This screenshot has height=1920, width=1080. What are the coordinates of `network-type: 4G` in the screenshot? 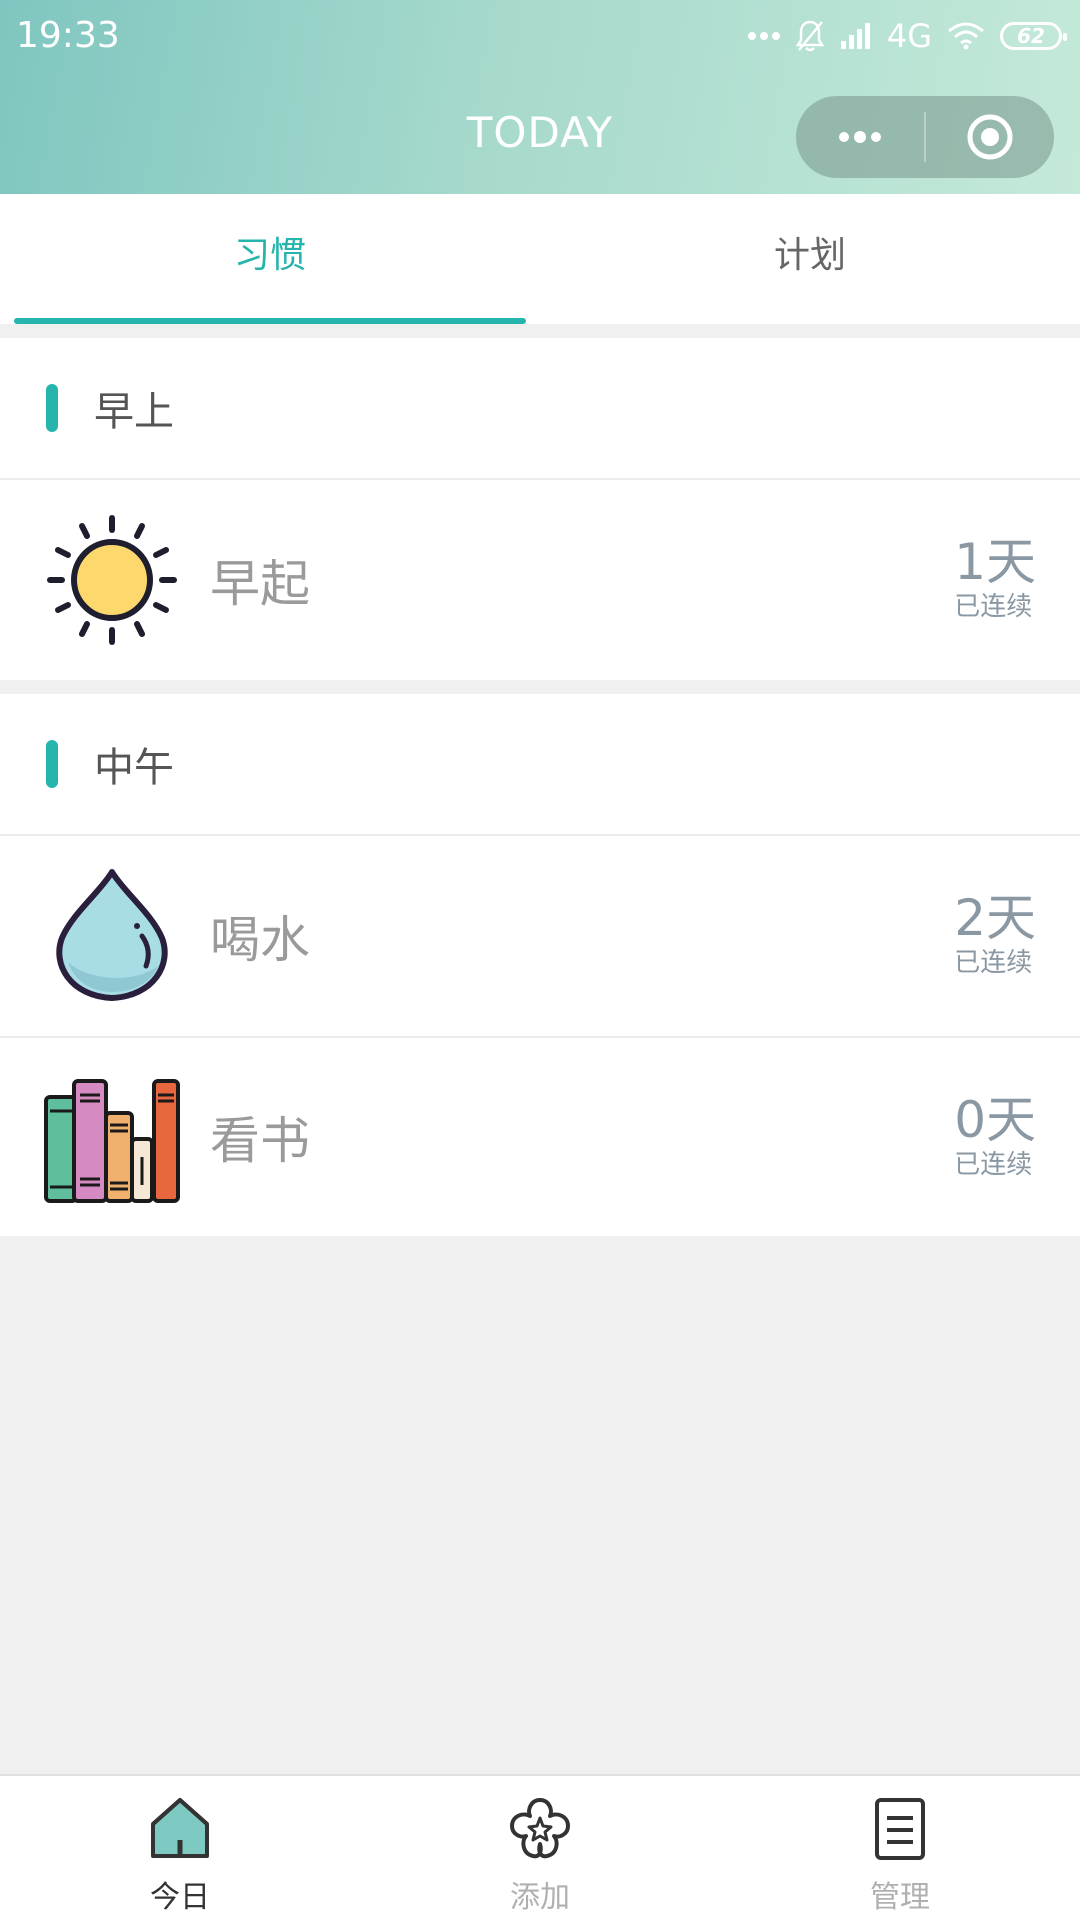 It's located at (909, 36).